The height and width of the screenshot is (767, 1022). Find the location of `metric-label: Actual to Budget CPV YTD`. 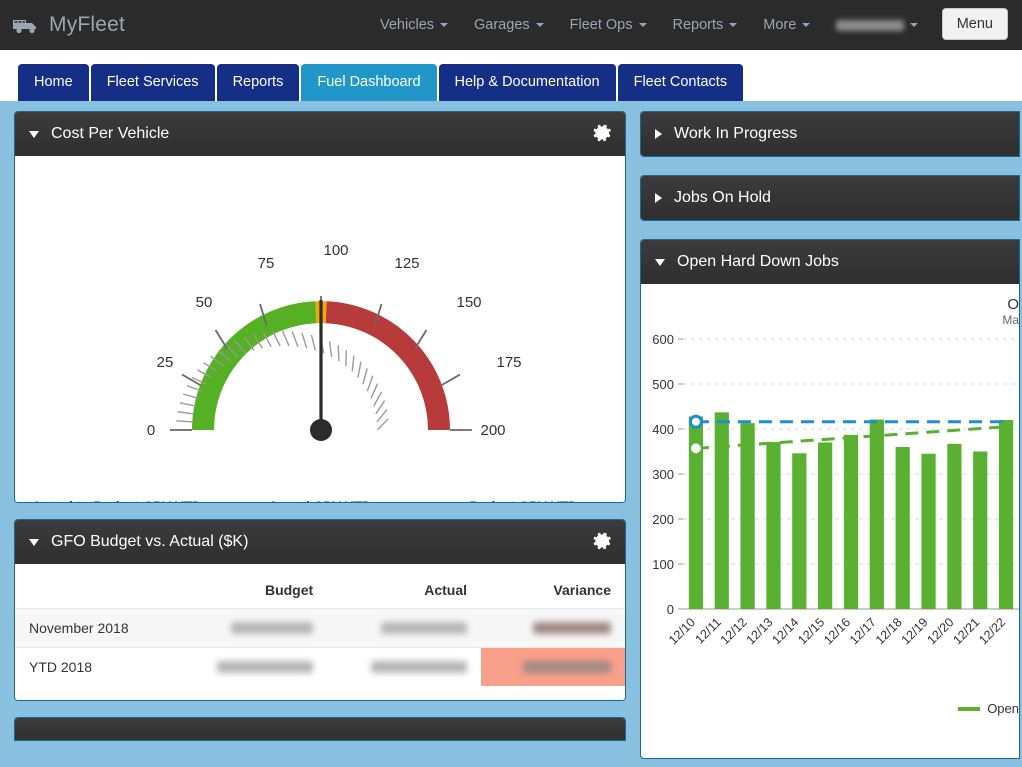

metric-label: Actual to Budget CPV YTD is located at coordinates (116, 499).